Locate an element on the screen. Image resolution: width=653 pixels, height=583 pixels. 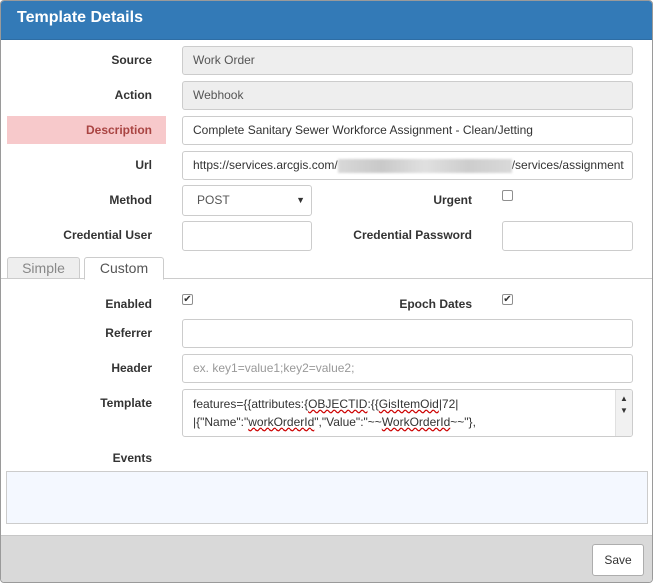
description-label: Description is located at coordinates (86, 130).